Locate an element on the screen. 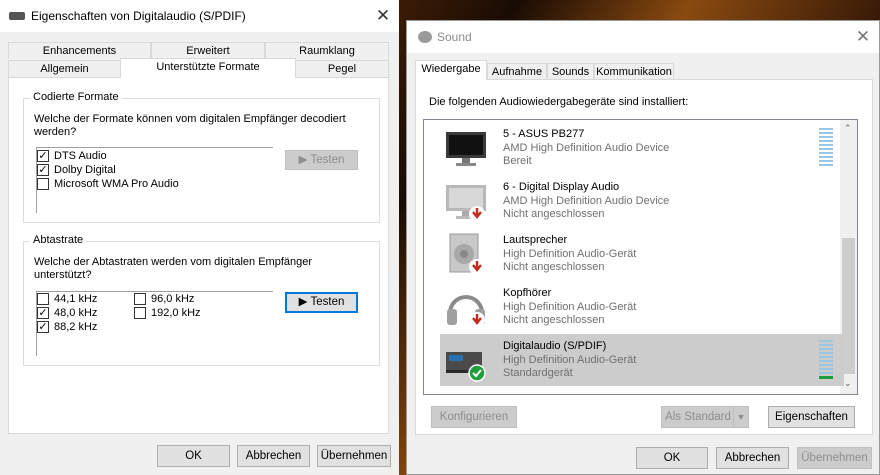 Image resolution: width=880 pixels, height=475 pixels. device-name: 5 - ASUS PB277 is located at coordinates (544, 134).